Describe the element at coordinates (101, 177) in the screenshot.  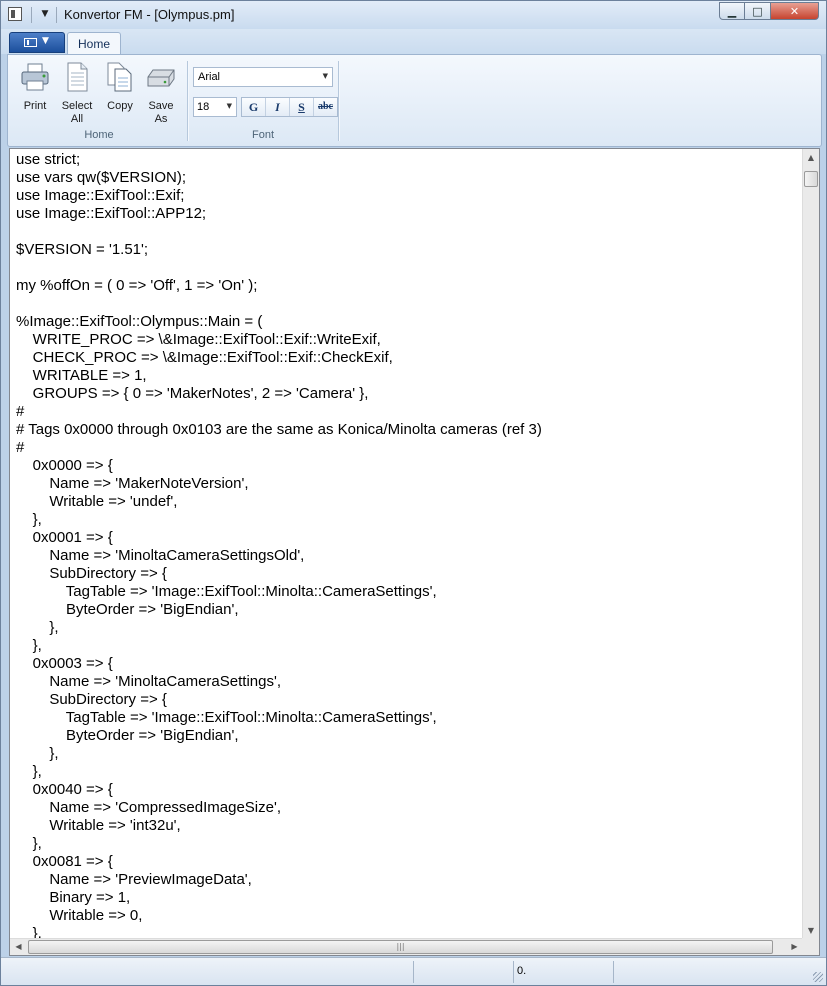
I see `code-line: use vars qw($VERSION);` at that location.